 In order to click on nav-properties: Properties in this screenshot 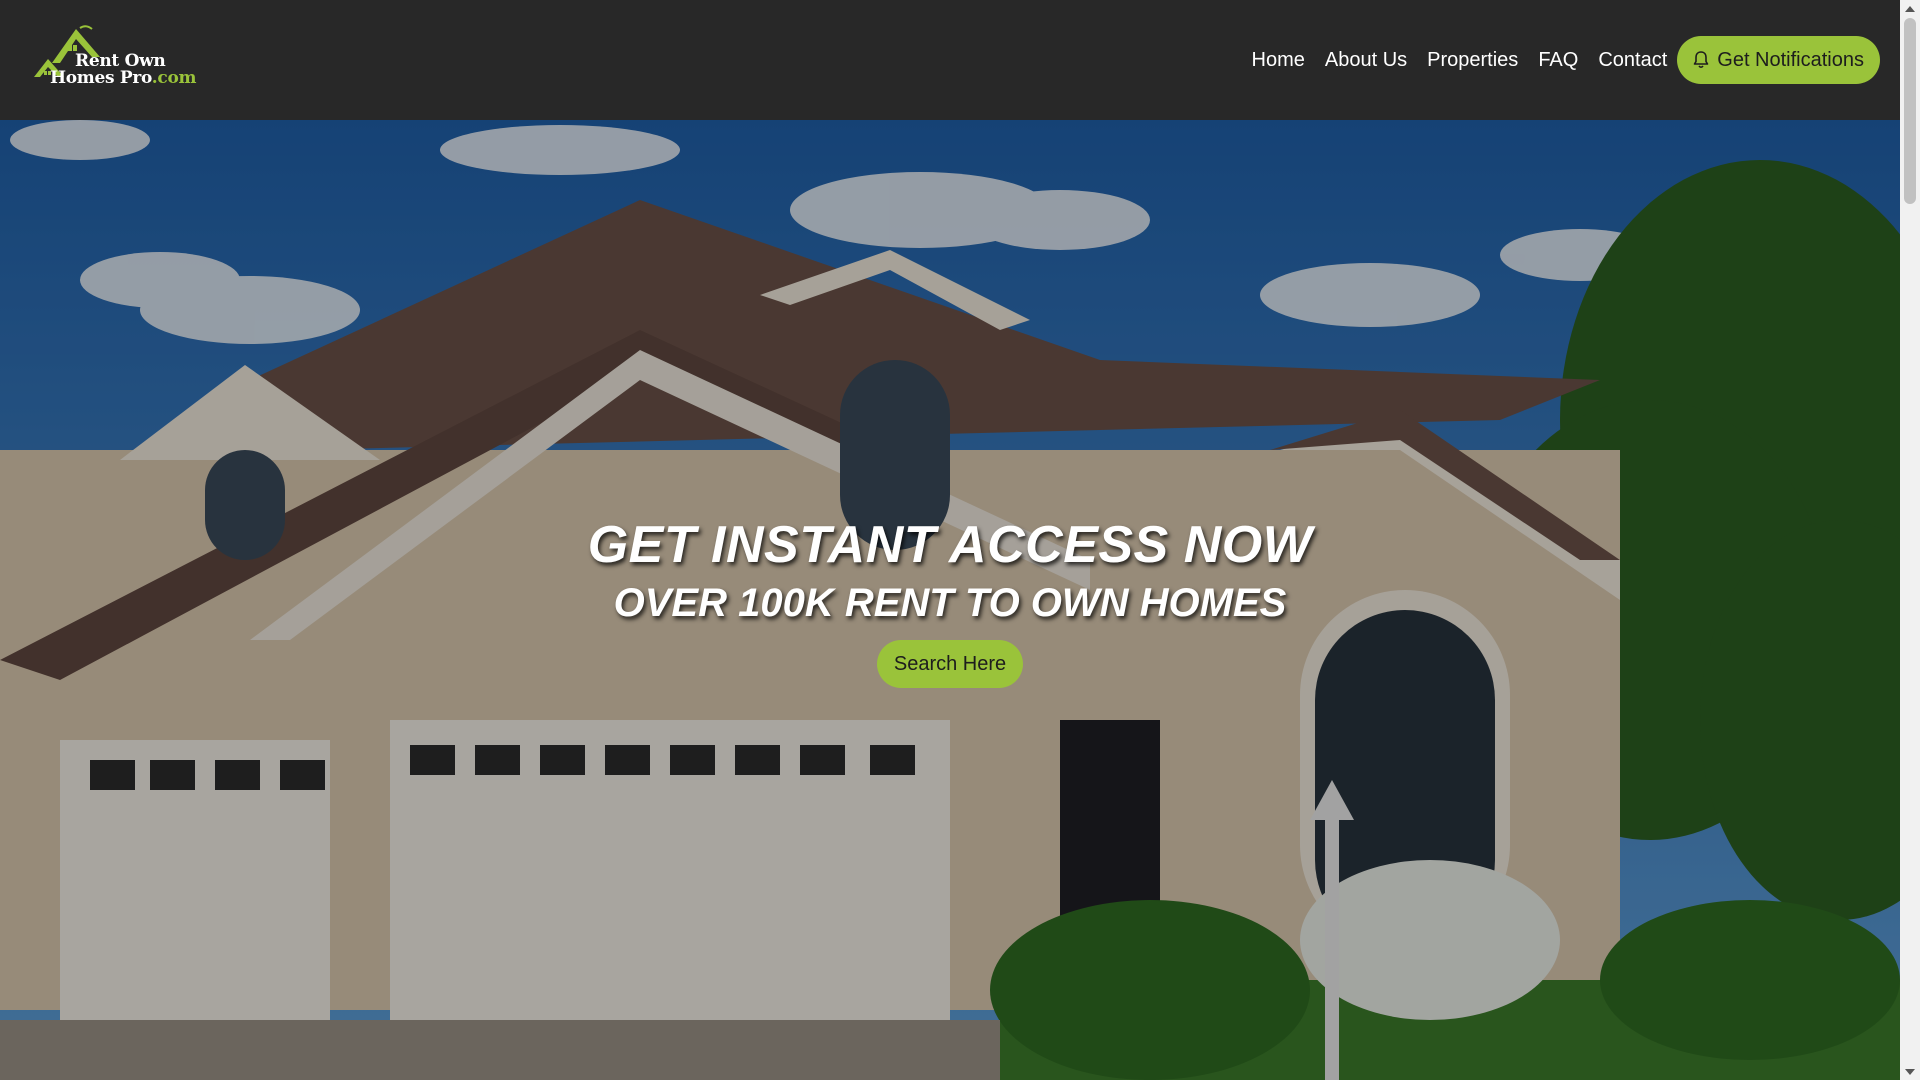, I will do `click(1472, 60)`.